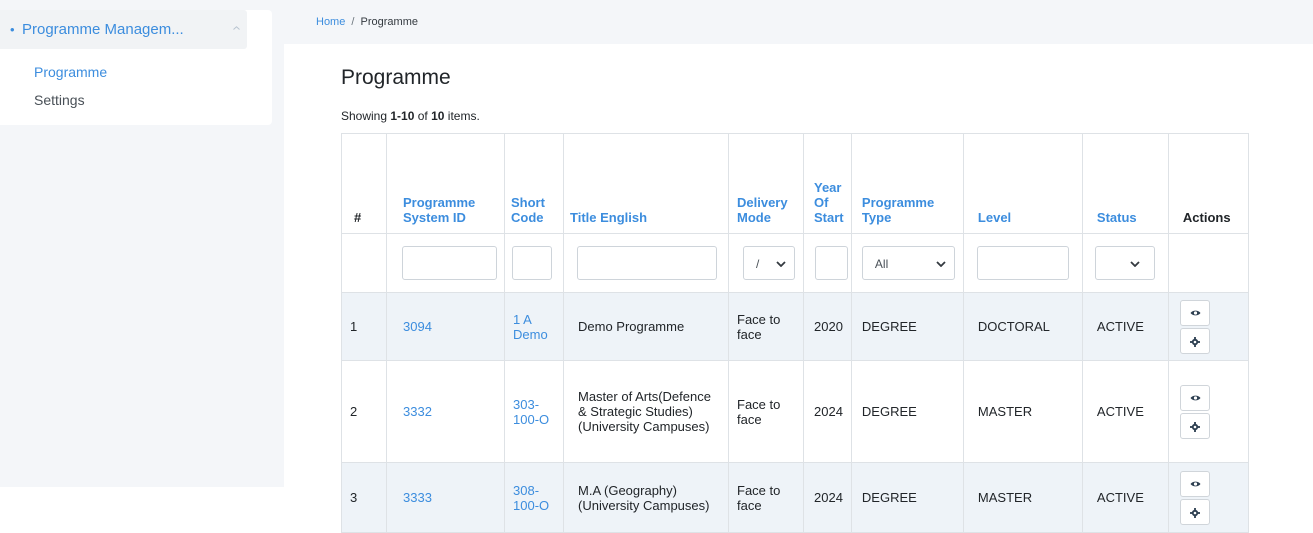  Describe the element at coordinates (364, 411) in the screenshot. I see `row-index: 2` at that location.